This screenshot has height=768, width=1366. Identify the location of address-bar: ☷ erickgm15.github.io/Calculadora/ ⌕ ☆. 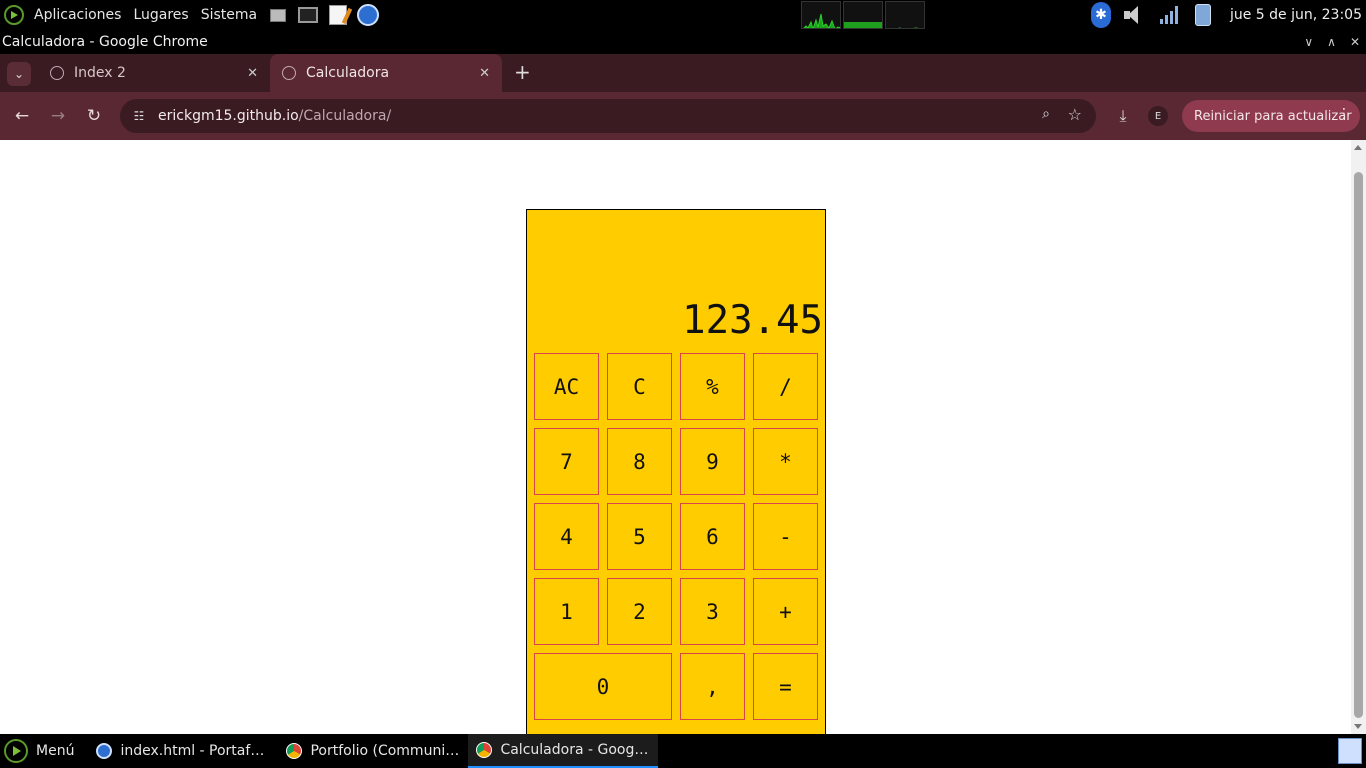
(608, 116).